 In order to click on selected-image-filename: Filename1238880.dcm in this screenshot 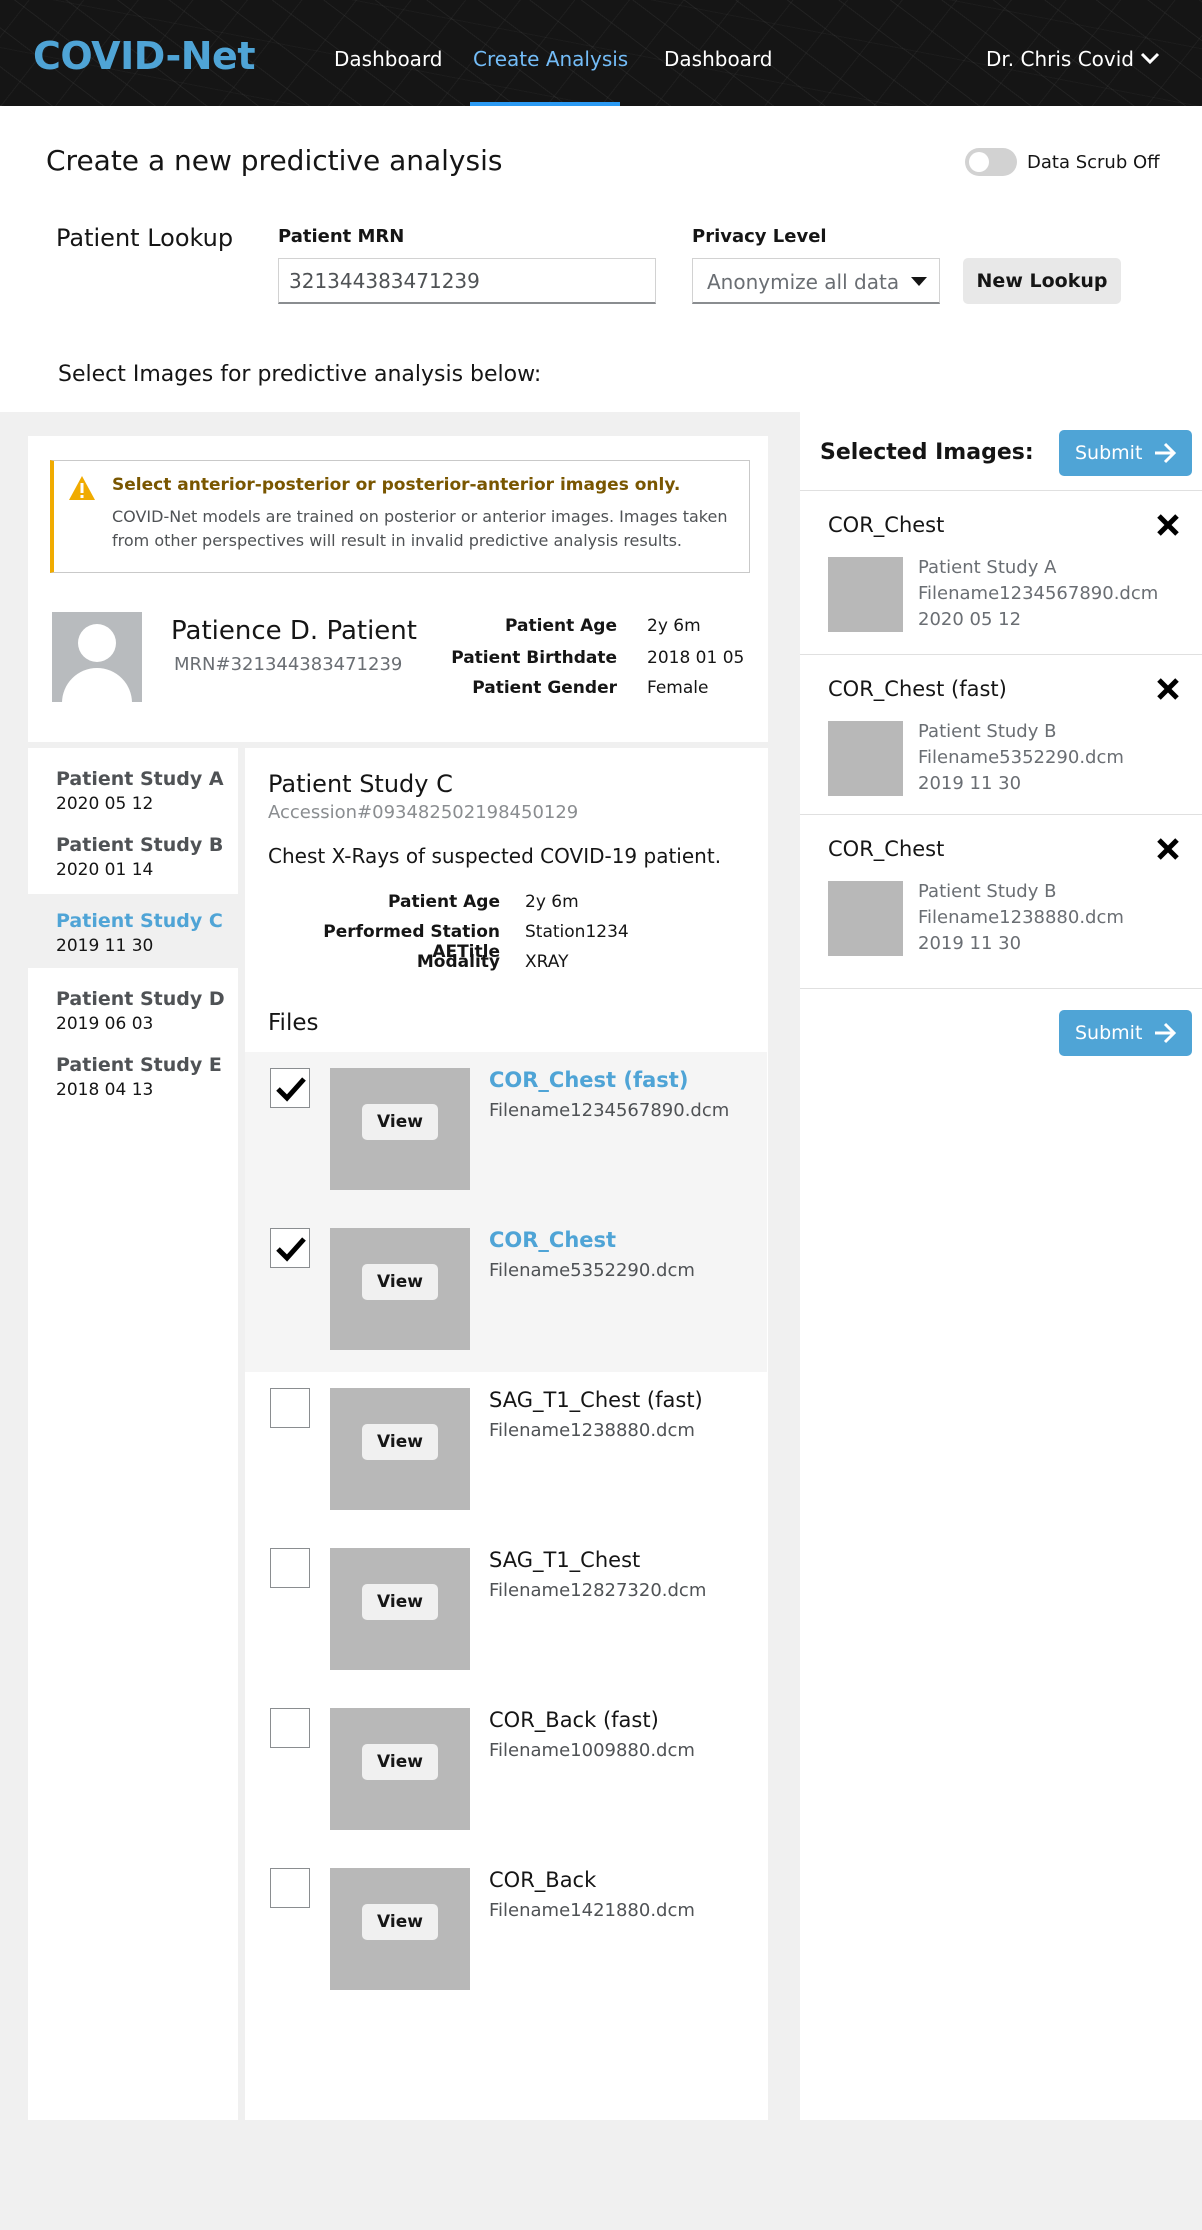, I will do `click(1021, 917)`.